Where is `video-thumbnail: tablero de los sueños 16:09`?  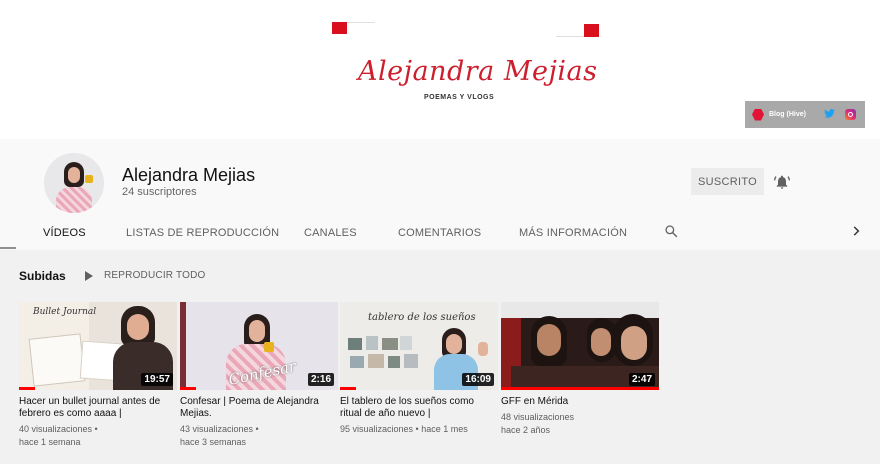
video-thumbnail: tablero de los sueños 16:09 is located at coordinates (419, 346).